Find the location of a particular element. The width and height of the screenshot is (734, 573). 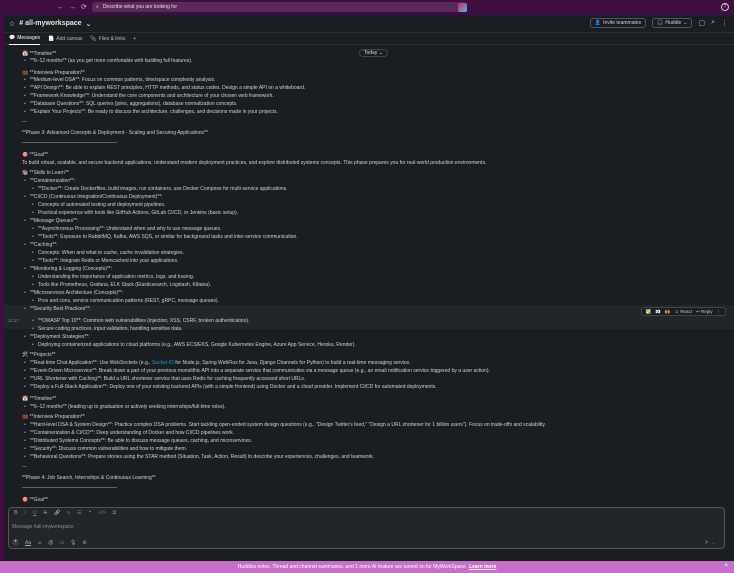

message-line: 🛠️ **Projects** is located at coordinates (39, 355).